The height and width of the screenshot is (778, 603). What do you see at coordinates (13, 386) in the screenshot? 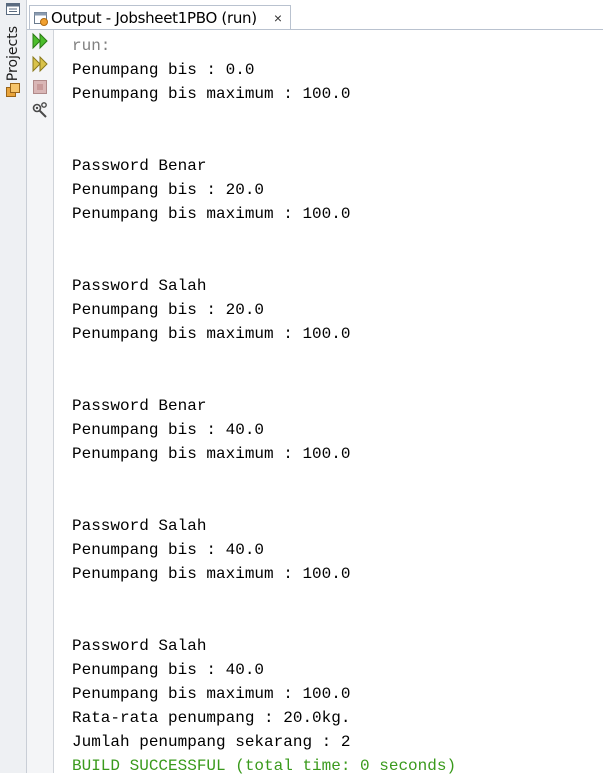
I see `left-side-strip: Projects` at bounding box center [13, 386].